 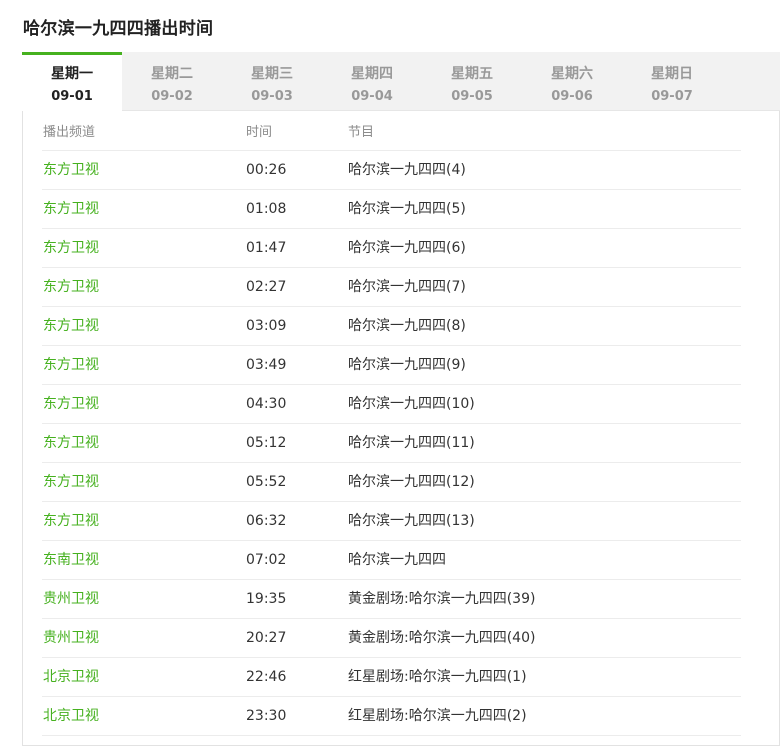 I want to click on table-row: 东方卫视 04:30 哈尔滨一九四四(10), so click(x=391, y=403).